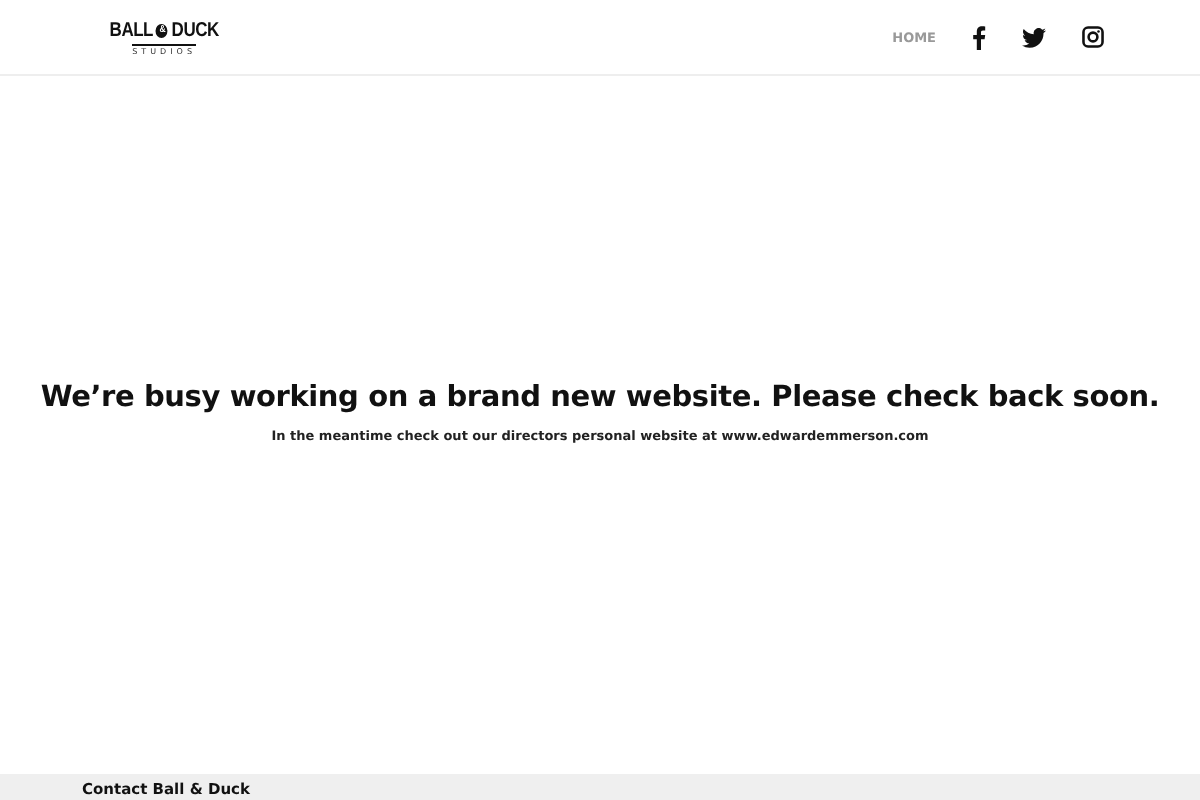 This screenshot has width=1200, height=800. What do you see at coordinates (1034, 37) in the screenshot?
I see `twitter-icon` at bounding box center [1034, 37].